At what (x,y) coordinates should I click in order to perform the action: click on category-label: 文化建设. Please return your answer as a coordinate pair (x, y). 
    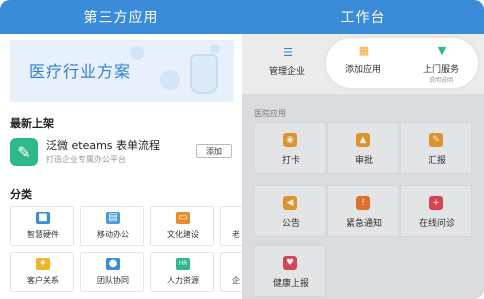
    Looking at the image, I should click on (183, 234).